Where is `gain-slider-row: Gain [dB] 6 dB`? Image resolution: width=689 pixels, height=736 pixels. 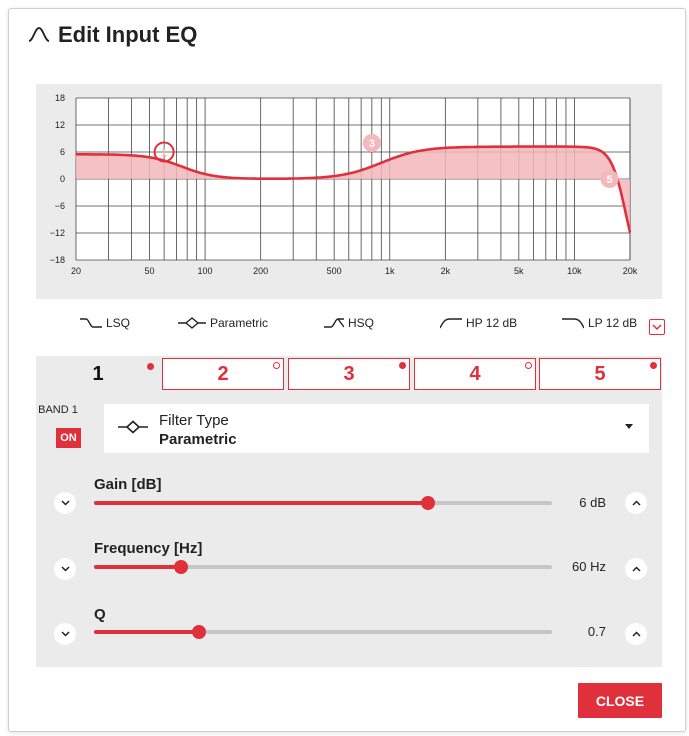
gain-slider-row: Gain [dB] 6 dB is located at coordinates (349, 501).